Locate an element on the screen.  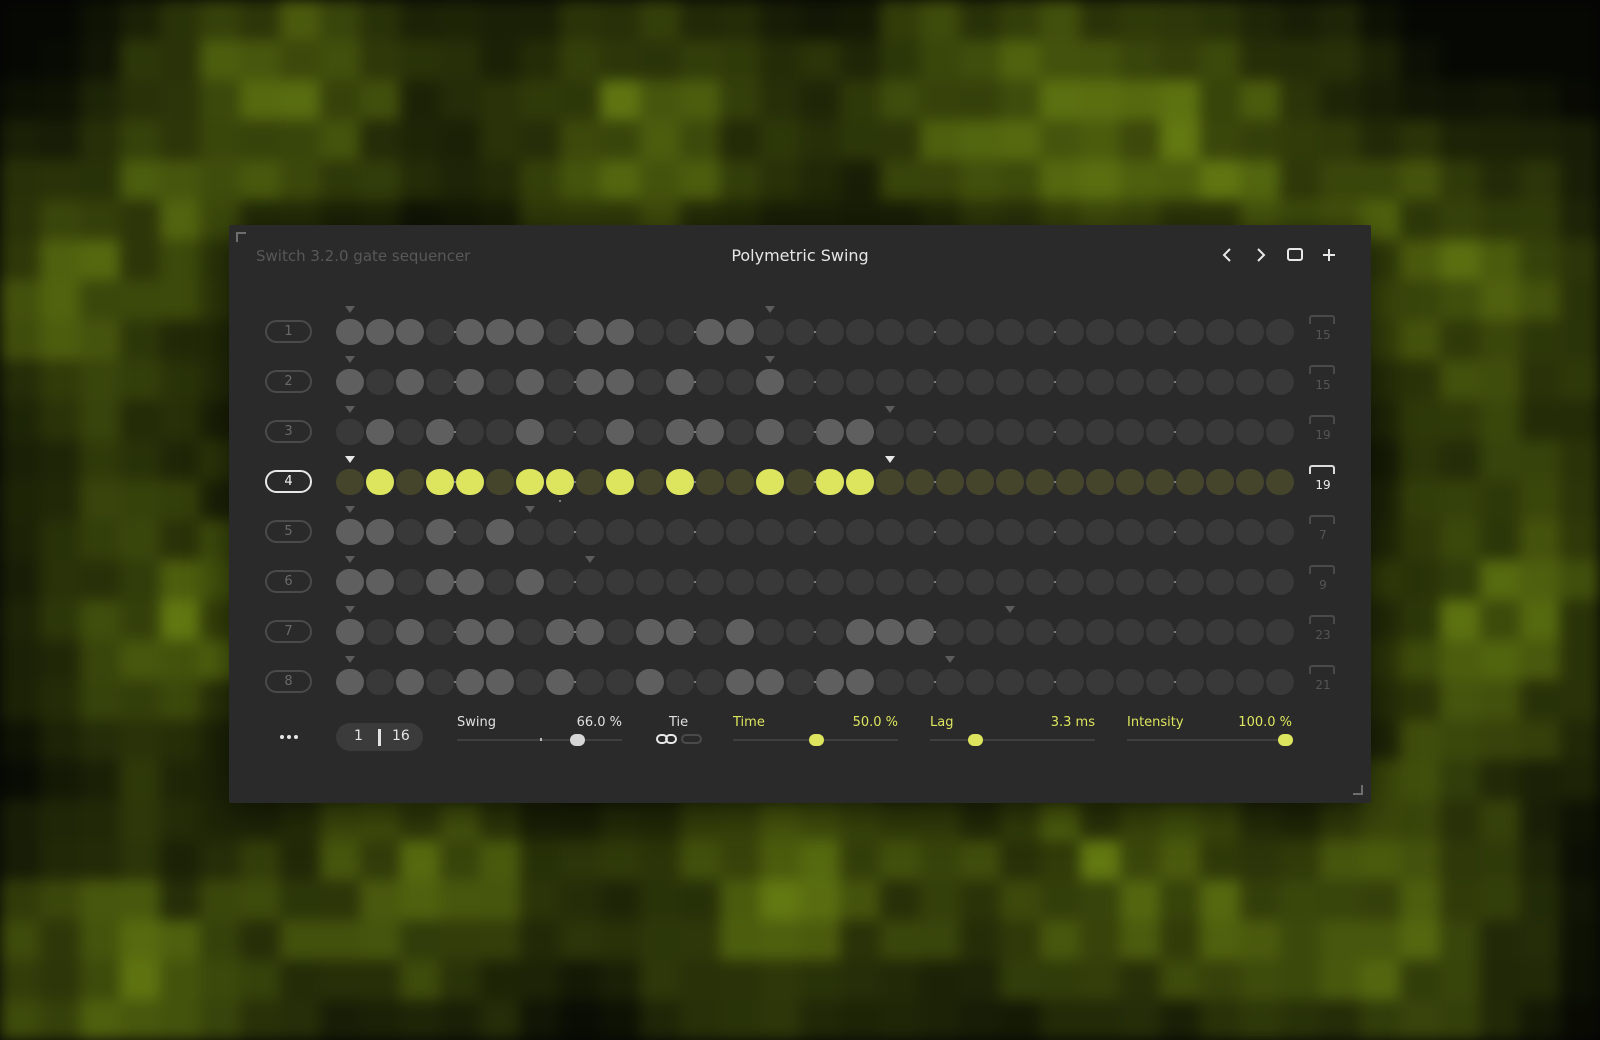
track-number-button: 7 is located at coordinates (288, 631).